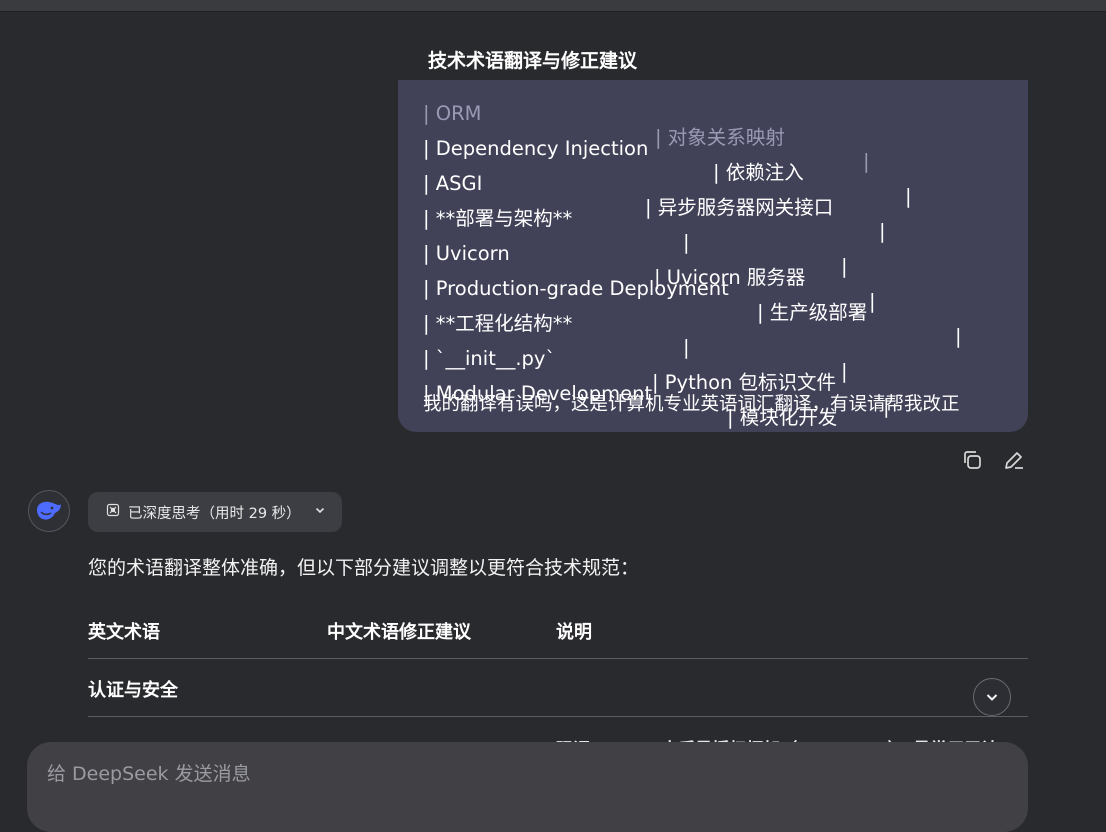  I want to click on copy-icon, so click(972, 460).